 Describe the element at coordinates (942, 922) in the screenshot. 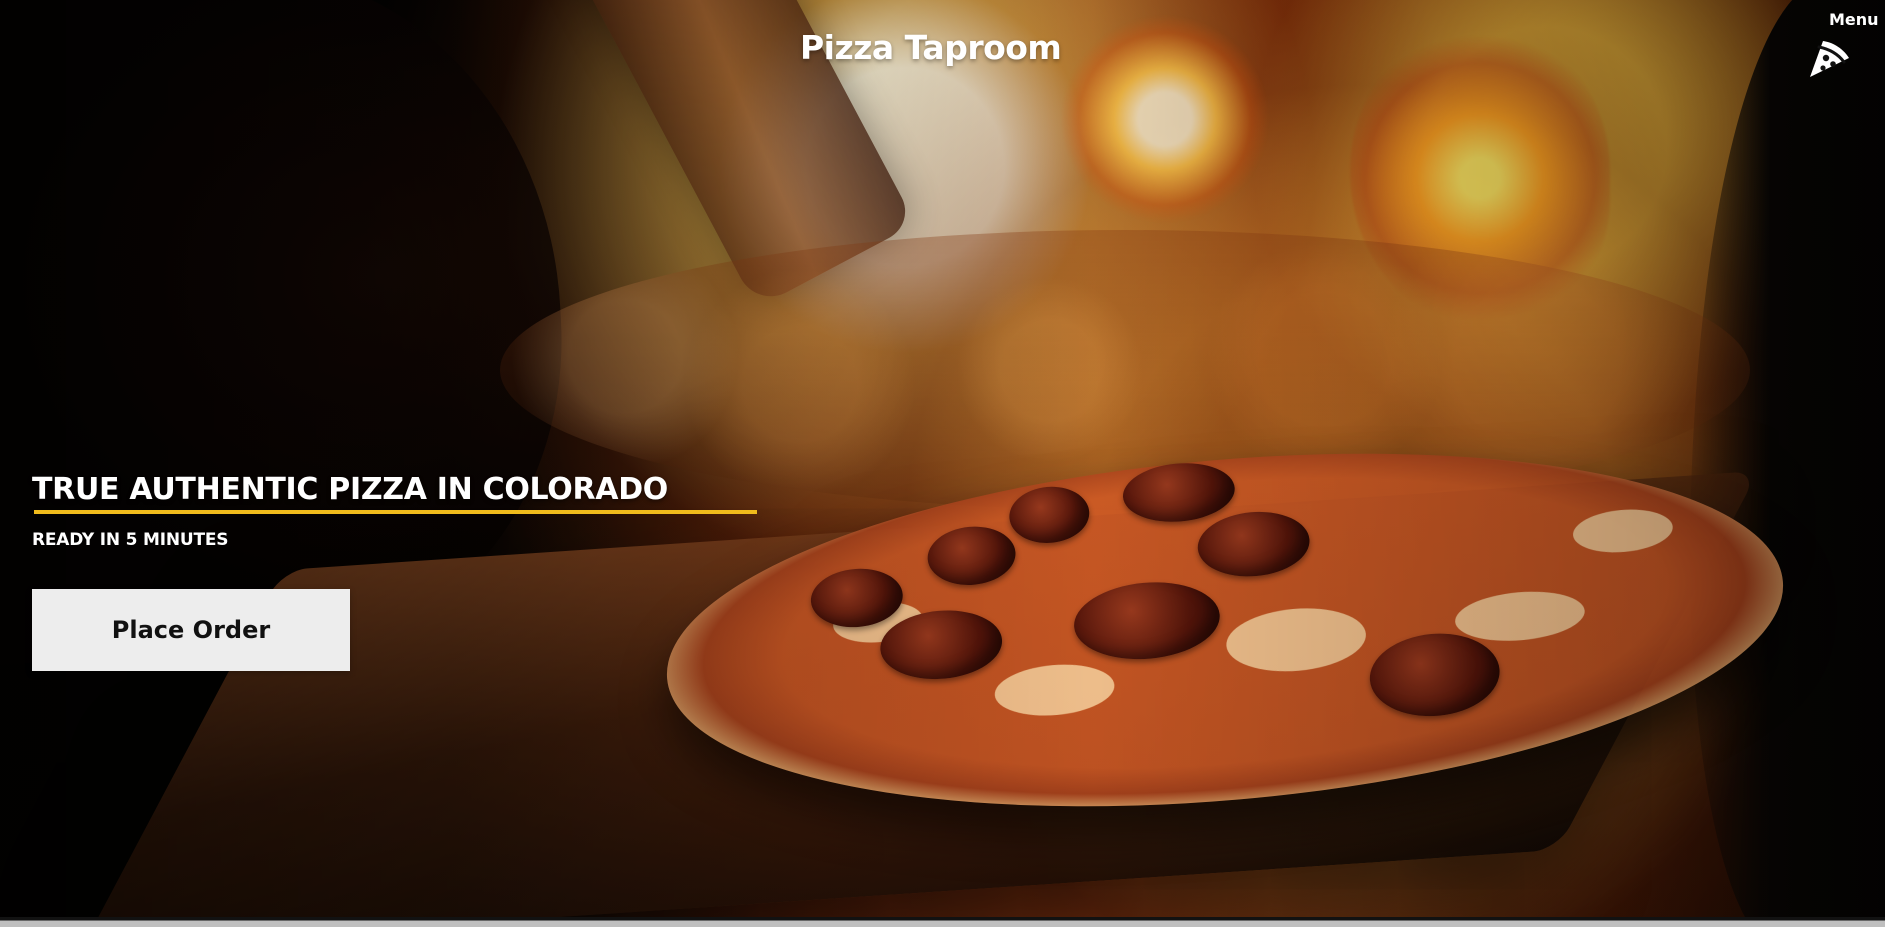

I see `page-bottom-strip` at that location.